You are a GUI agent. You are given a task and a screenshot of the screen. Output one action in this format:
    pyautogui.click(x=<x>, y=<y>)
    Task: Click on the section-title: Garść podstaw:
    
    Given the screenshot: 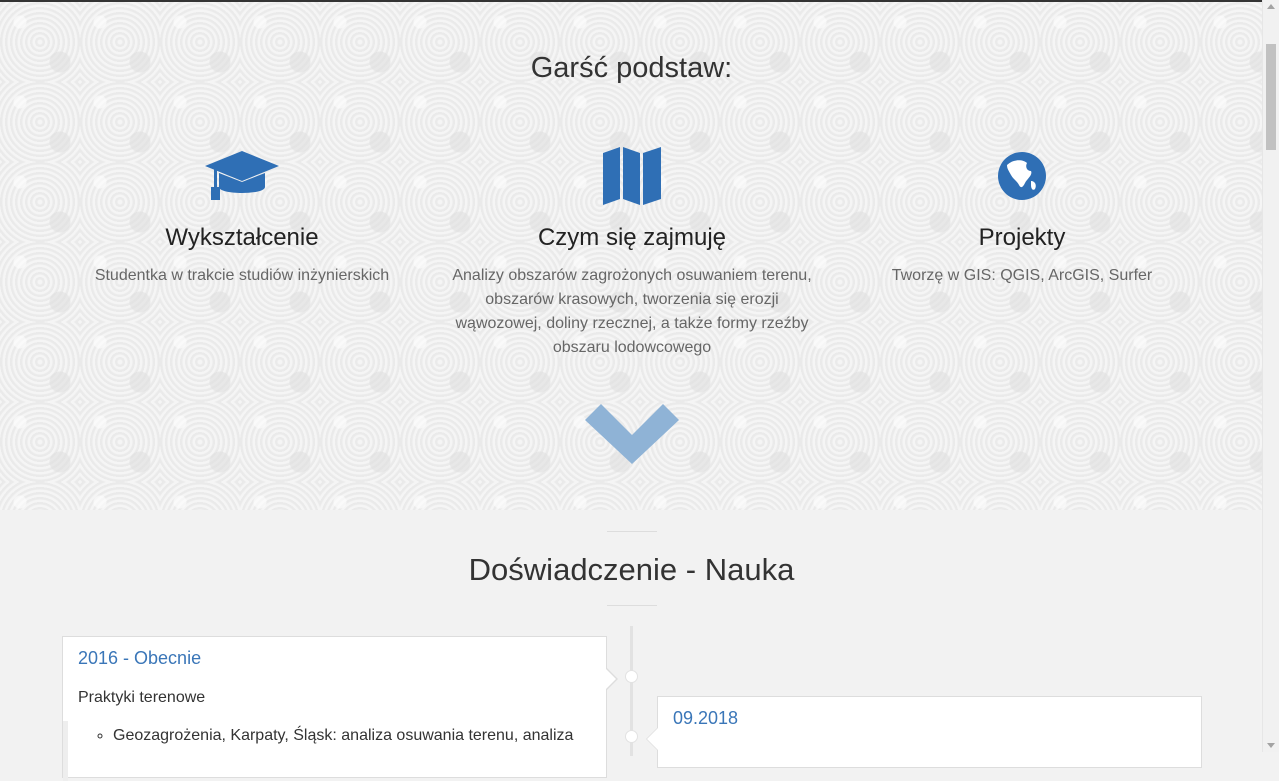 What is the action you would take?
    pyautogui.click(x=631, y=68)
    